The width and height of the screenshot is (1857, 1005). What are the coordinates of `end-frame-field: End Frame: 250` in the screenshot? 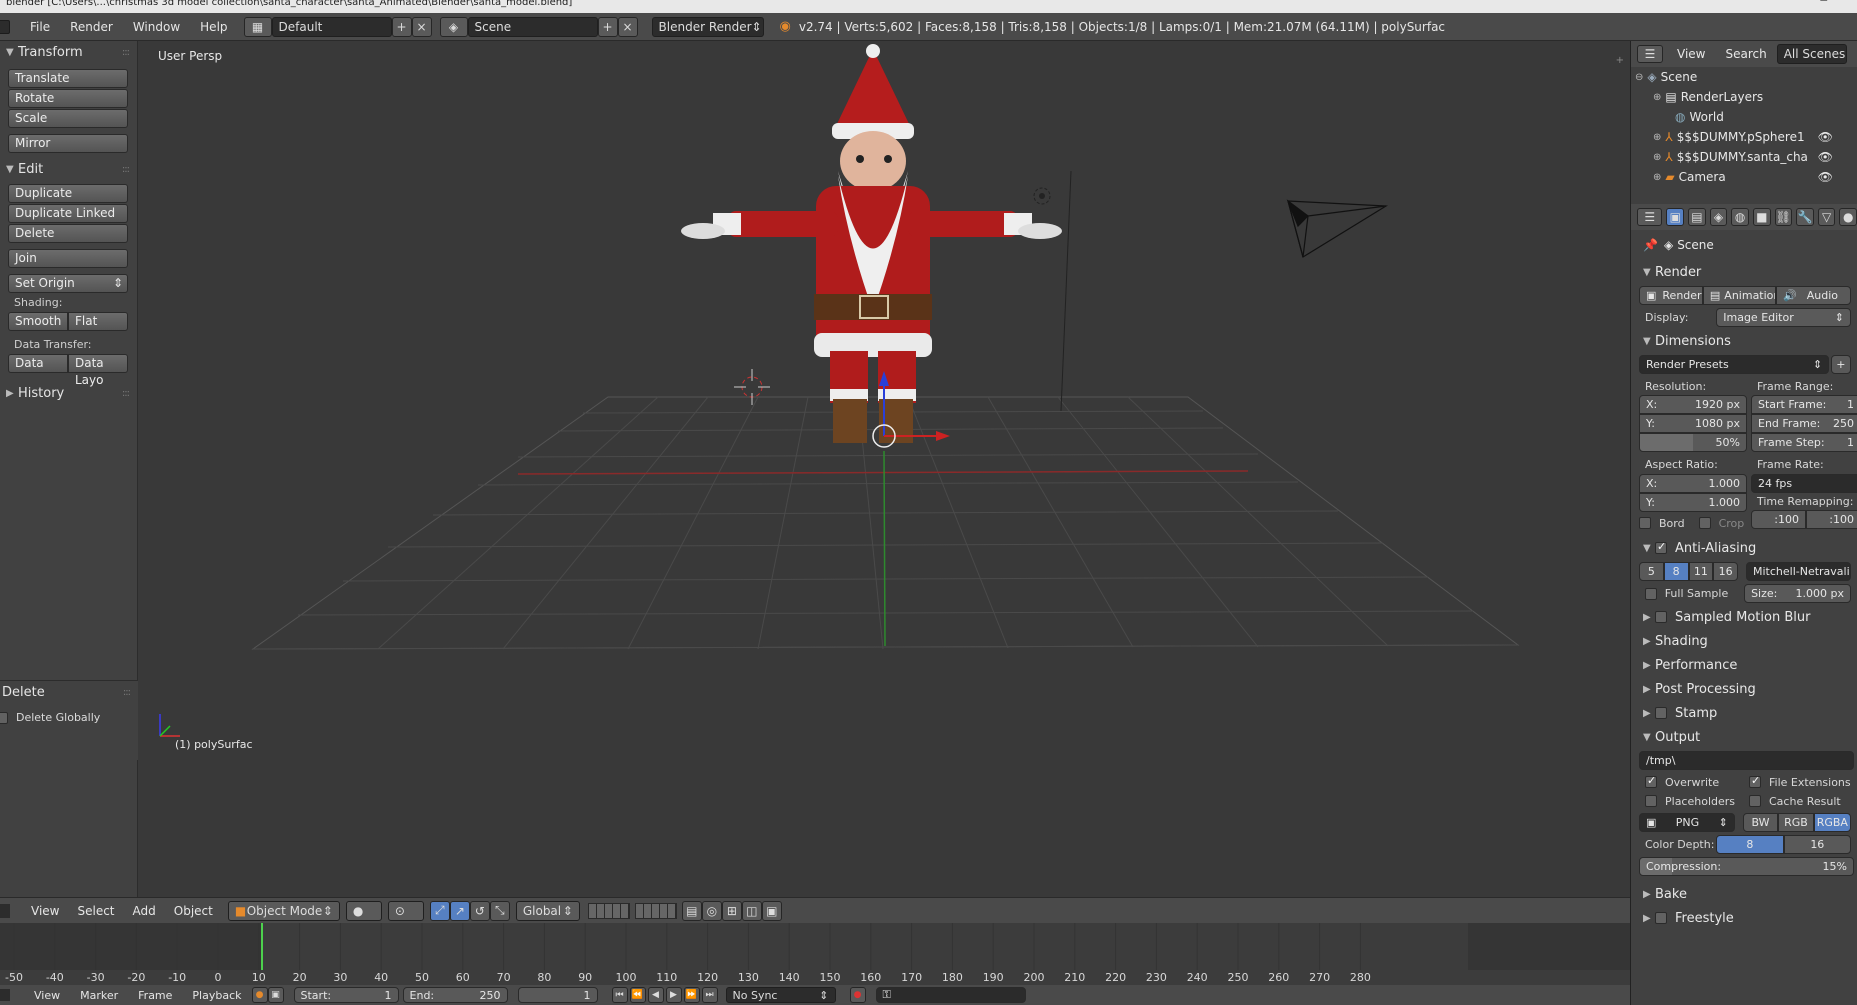 It's located at (1804, 423).